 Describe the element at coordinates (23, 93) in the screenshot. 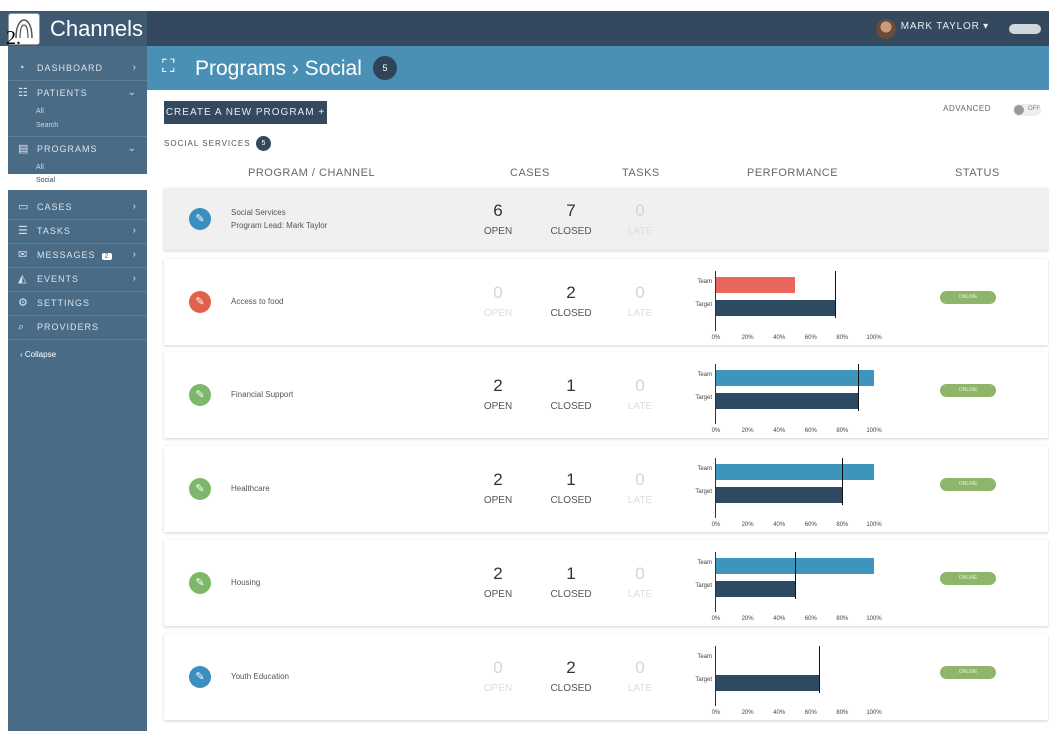

I see `patients-icon: ☷` at that location.